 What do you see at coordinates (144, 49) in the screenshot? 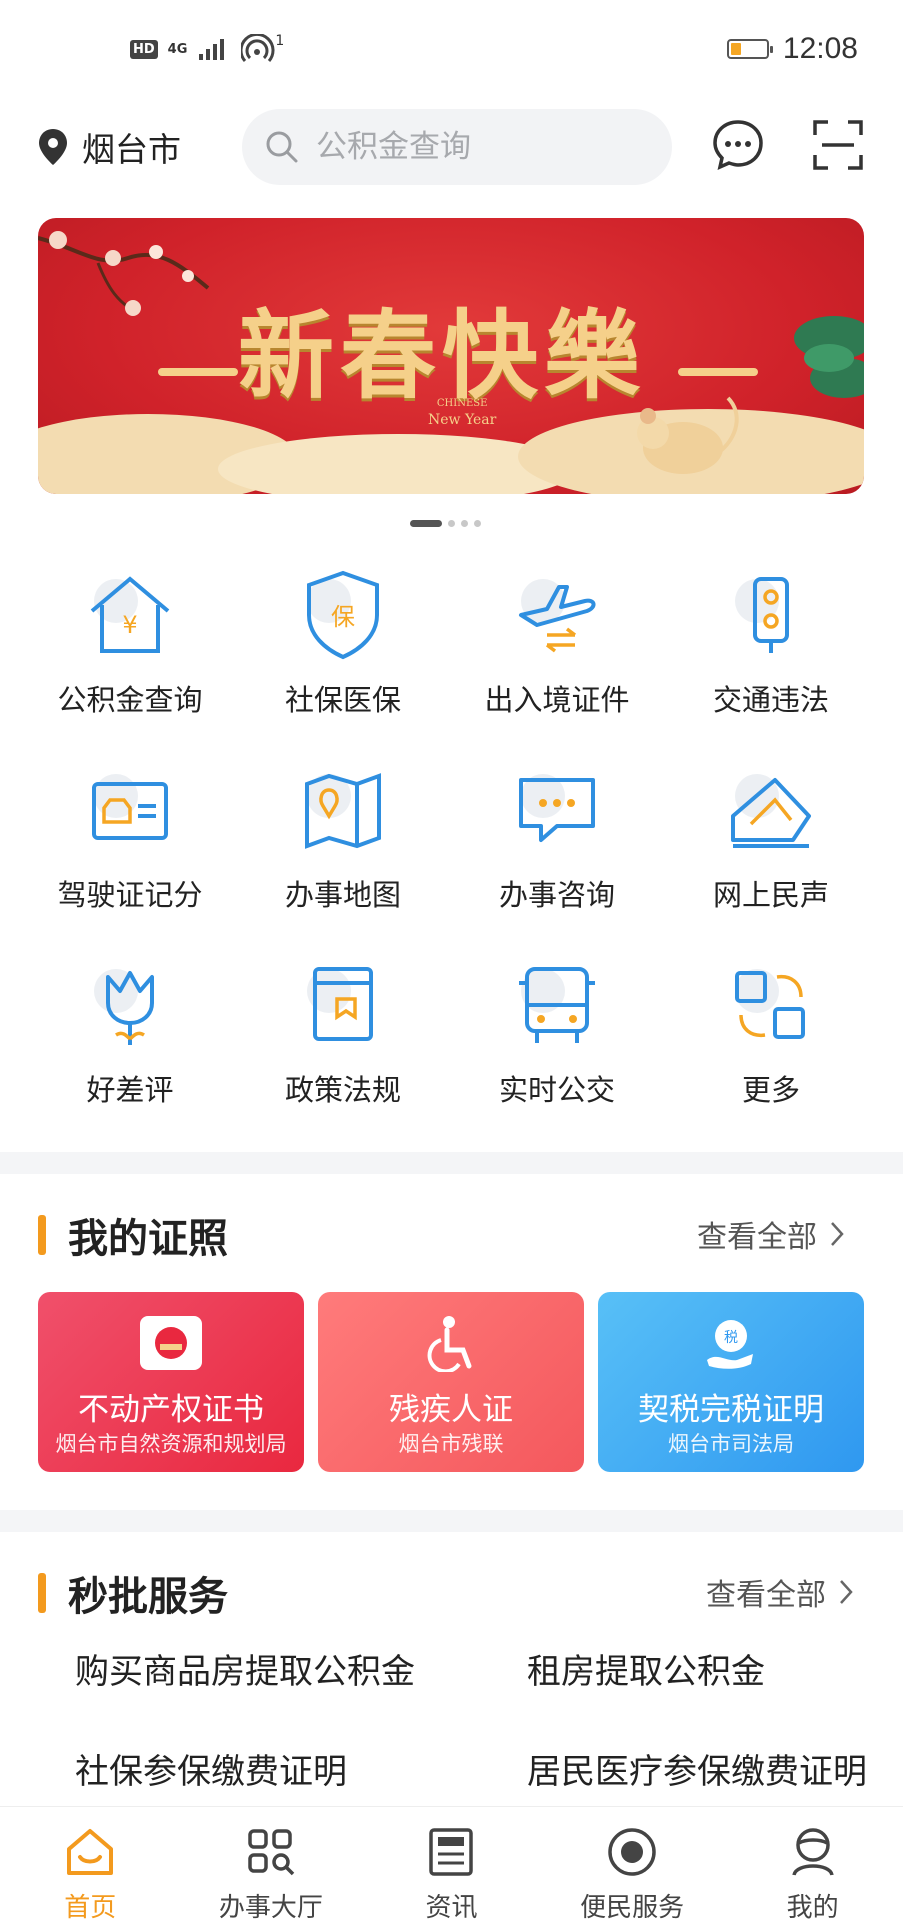
I see `hd-badge: HD` at bounding box center [144, 49].